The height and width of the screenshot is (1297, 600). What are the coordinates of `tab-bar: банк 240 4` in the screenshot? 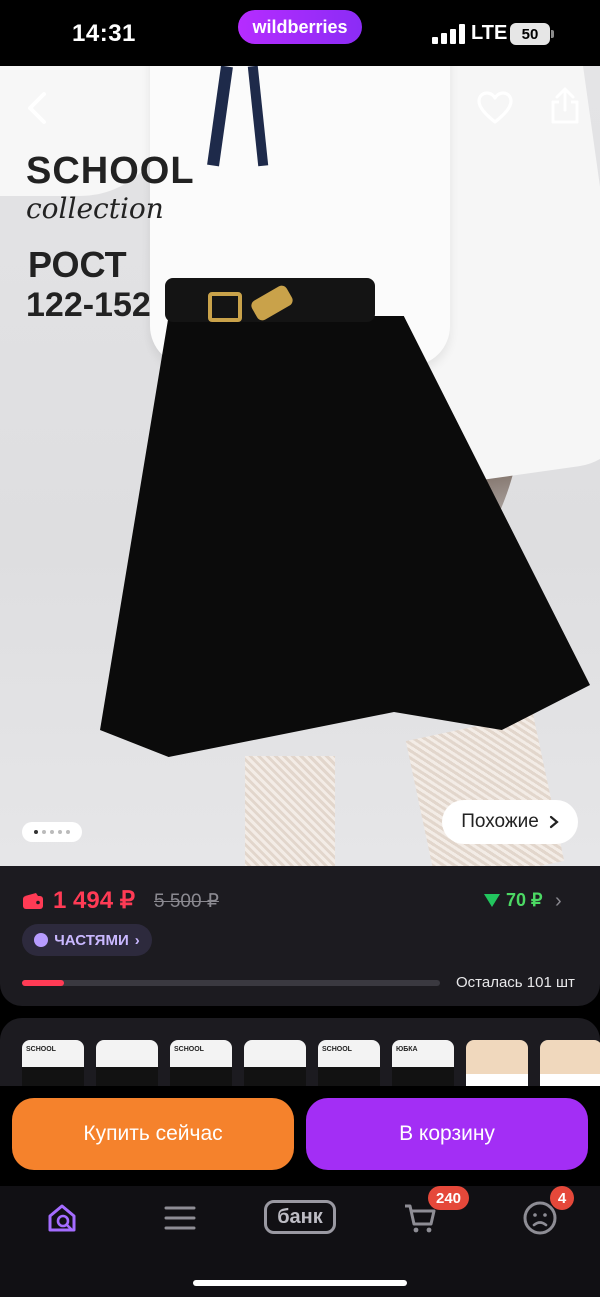 It's located at (300, 1241).